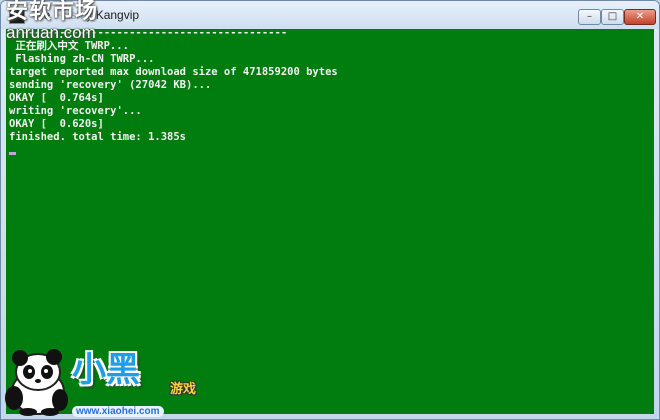 Image resolution: width=660 pixels, height=420 pixels. Describe the element at coordinates (52, 12) in the screenshot. I see `watermark-title: 安软市场` at that location.